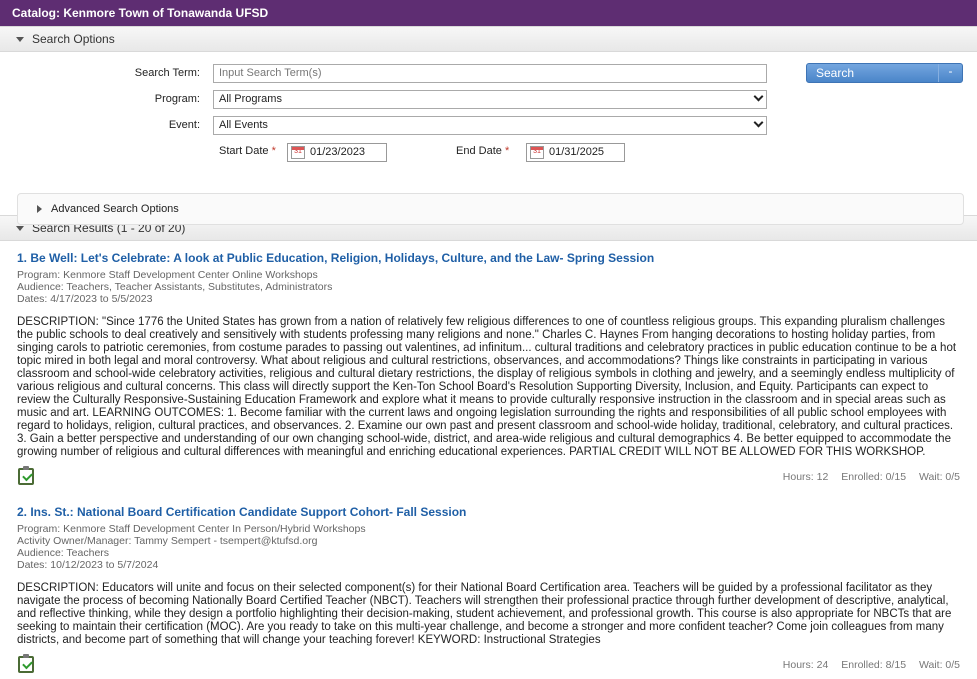 This screenshot has height=679, width=977. Describe the element at coordinates (835, 73) in the screenshot. I see `search-button-label: Search` at that location.